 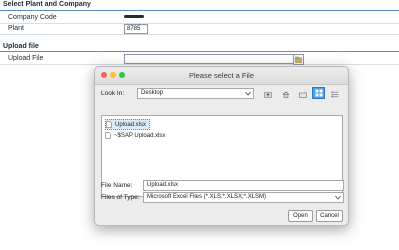 I want to click on section-divider, so click(x=199, y=10).